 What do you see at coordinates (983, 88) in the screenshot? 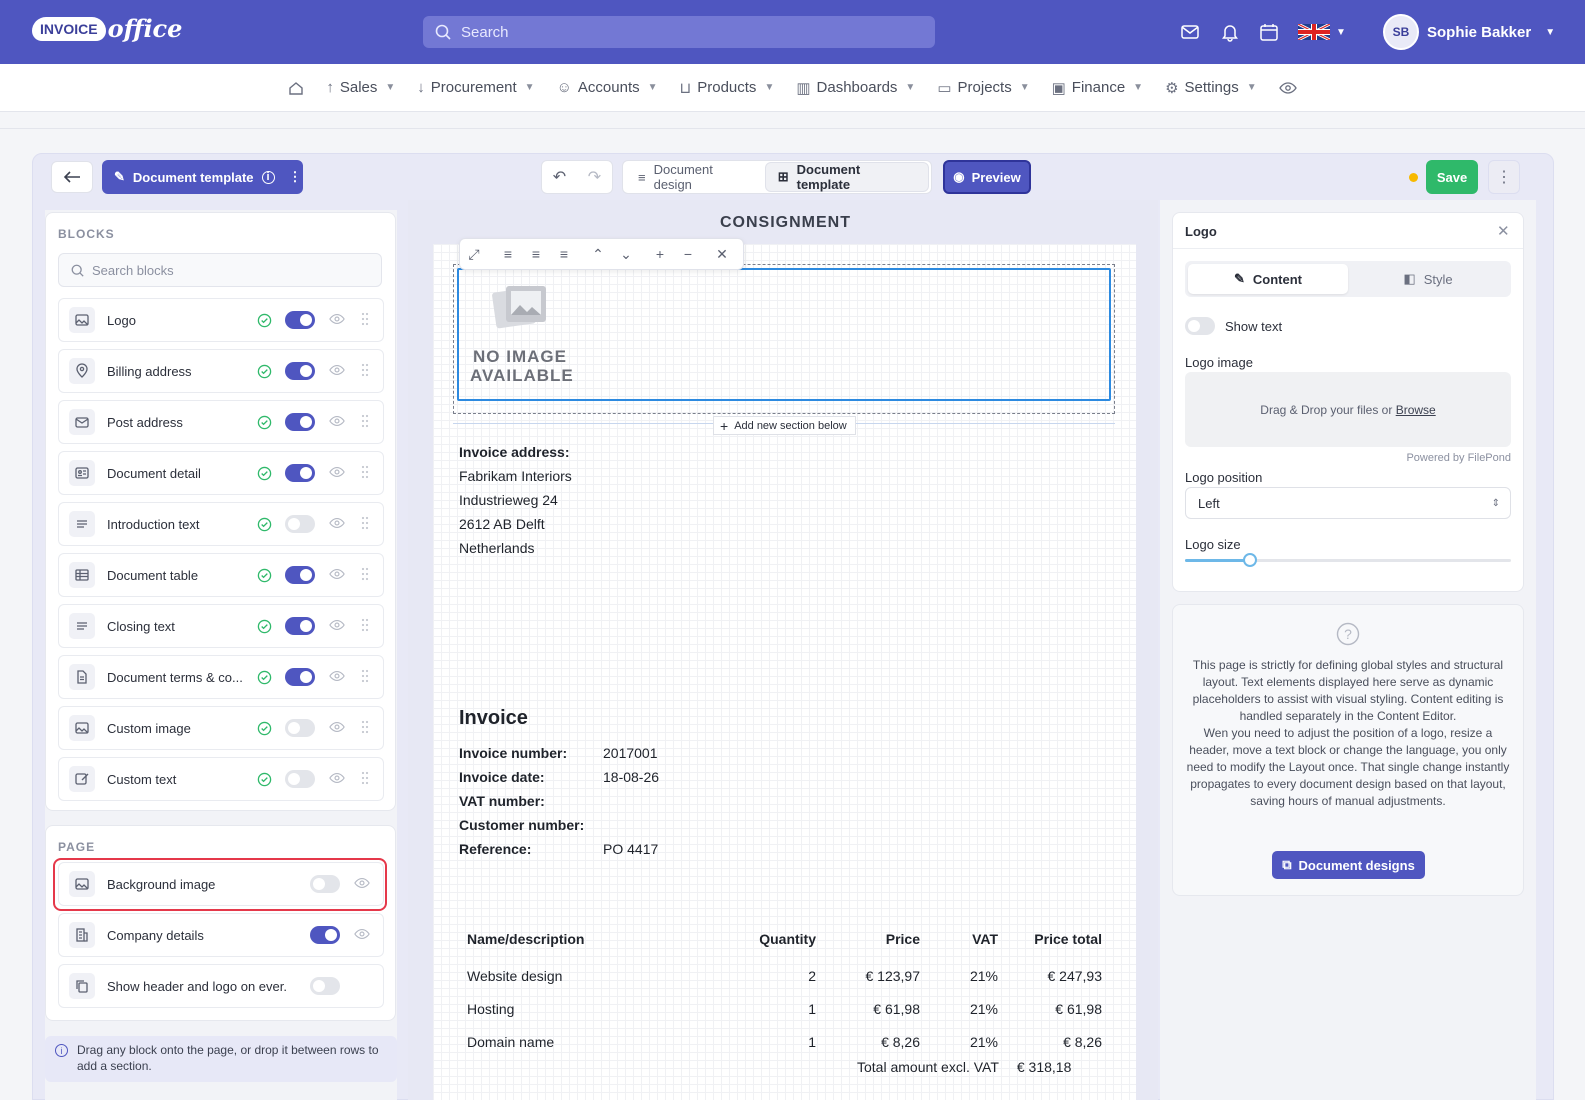
I see `nav-projects: ▭ Projects ▼` at bounding box center [983, 88].